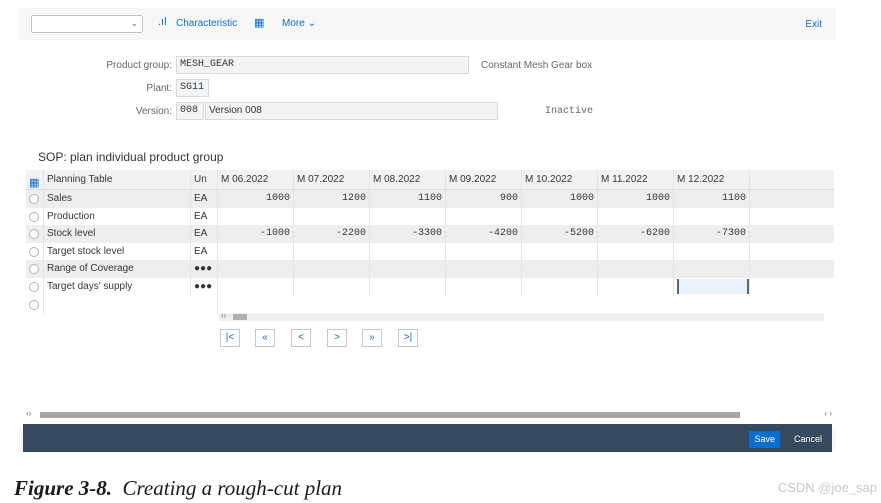  What do you see at coordinates (206, 23) in the screenshot?
I see `characteristic-button: Characteristic` at bounding box center [206, 23].